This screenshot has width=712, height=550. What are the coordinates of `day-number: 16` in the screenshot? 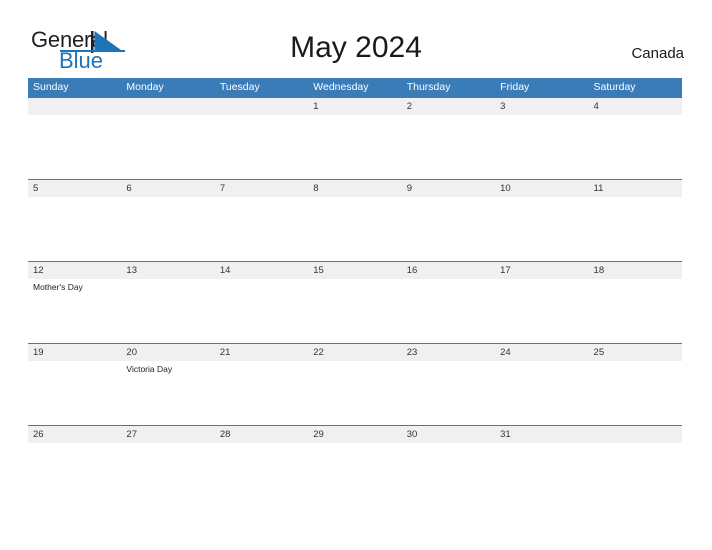 It's located at (448, 270).